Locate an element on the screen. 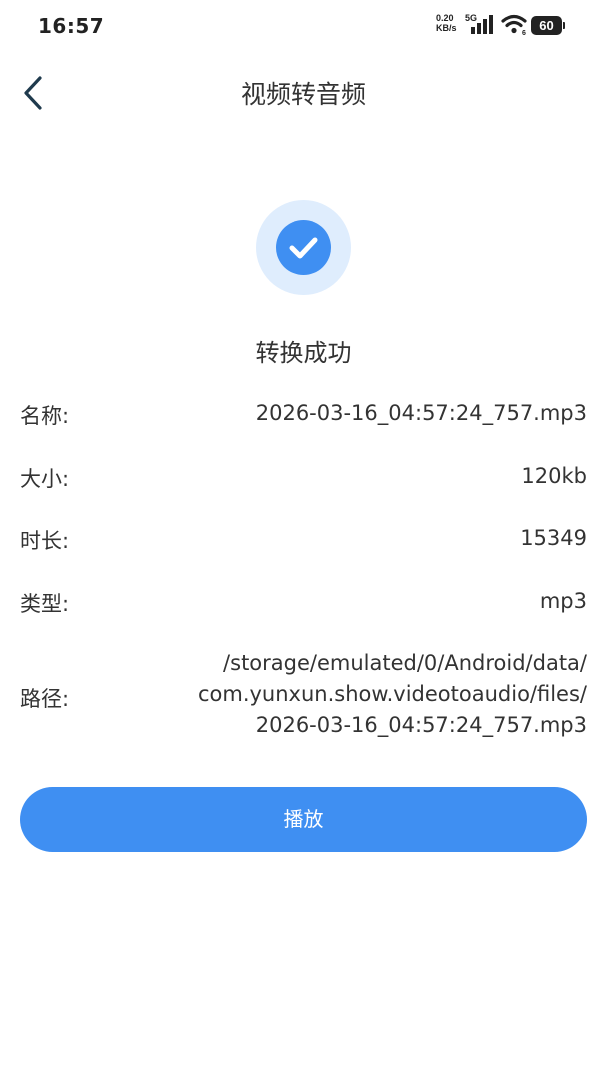  svg-text: 6 is located at coordinates (524, 33).